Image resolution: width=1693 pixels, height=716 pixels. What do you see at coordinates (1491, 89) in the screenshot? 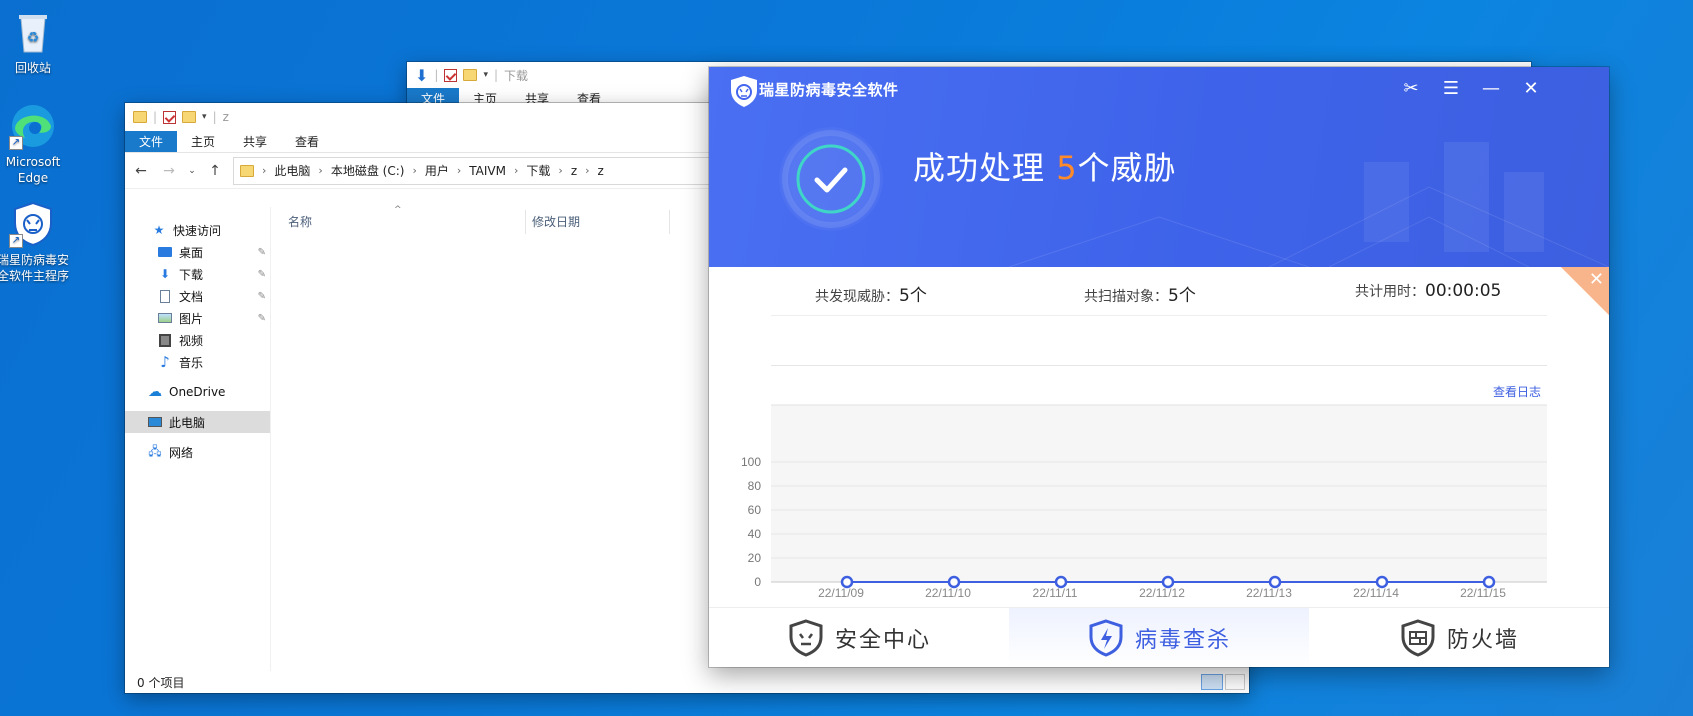
I see `minimize-button: —` at bounding box center [1491, 89].